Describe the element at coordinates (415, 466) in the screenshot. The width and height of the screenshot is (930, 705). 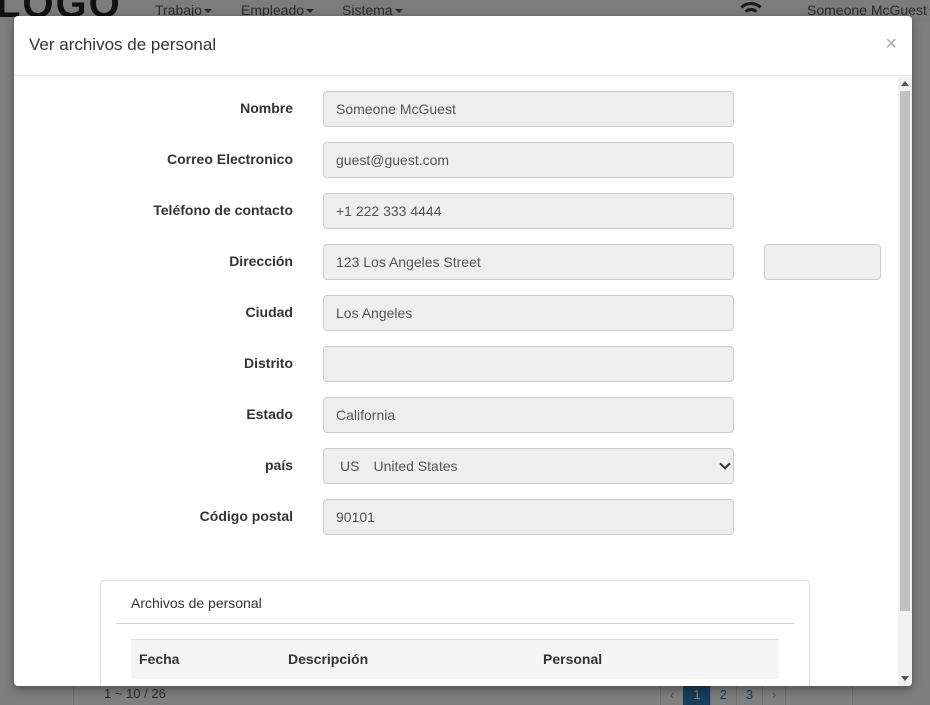
I see `country-name: United States` at that location.